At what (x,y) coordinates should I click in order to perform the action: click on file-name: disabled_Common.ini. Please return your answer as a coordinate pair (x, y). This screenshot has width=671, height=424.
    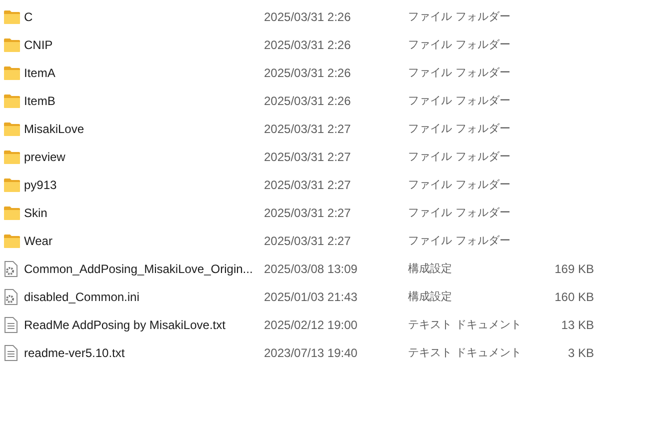
    Looking at the image, I should click on (144, 297).